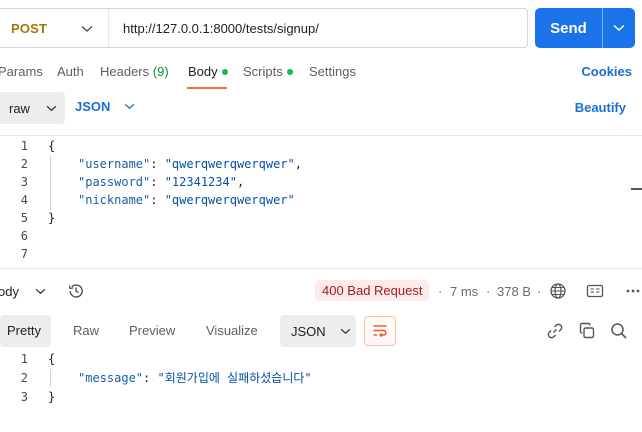 The width and height of the screenshot is (642, 432). Describe the element at coordinates (9, 291) in the screenshot. I see `response-section-label: ody` at that location.